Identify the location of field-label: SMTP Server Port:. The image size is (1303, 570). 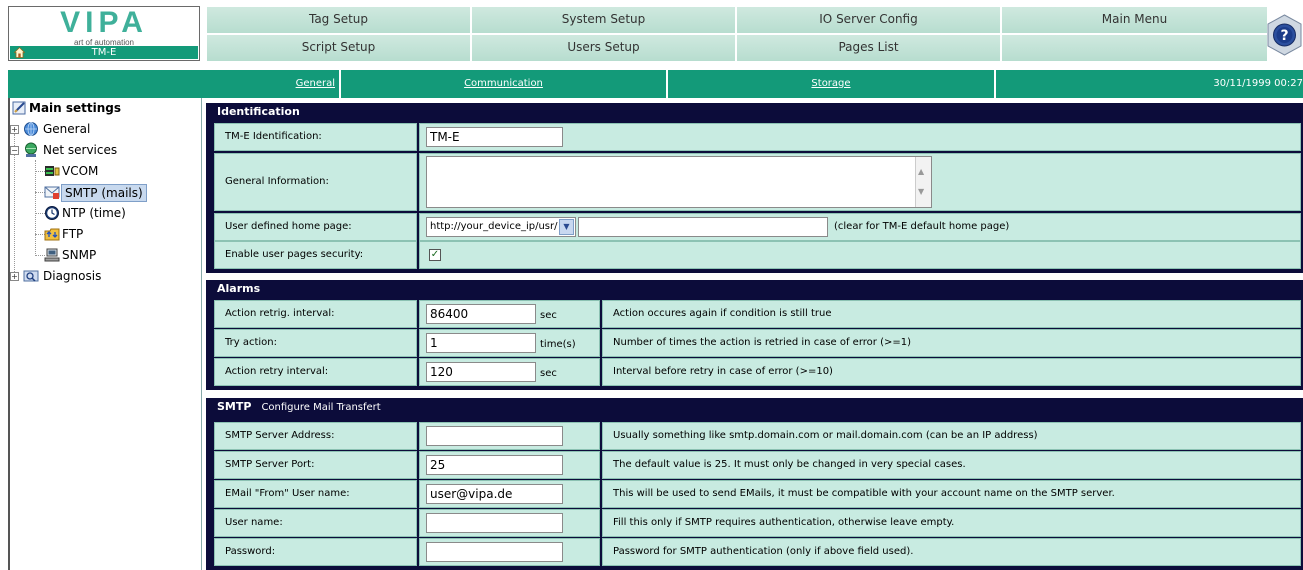
(315, 465).